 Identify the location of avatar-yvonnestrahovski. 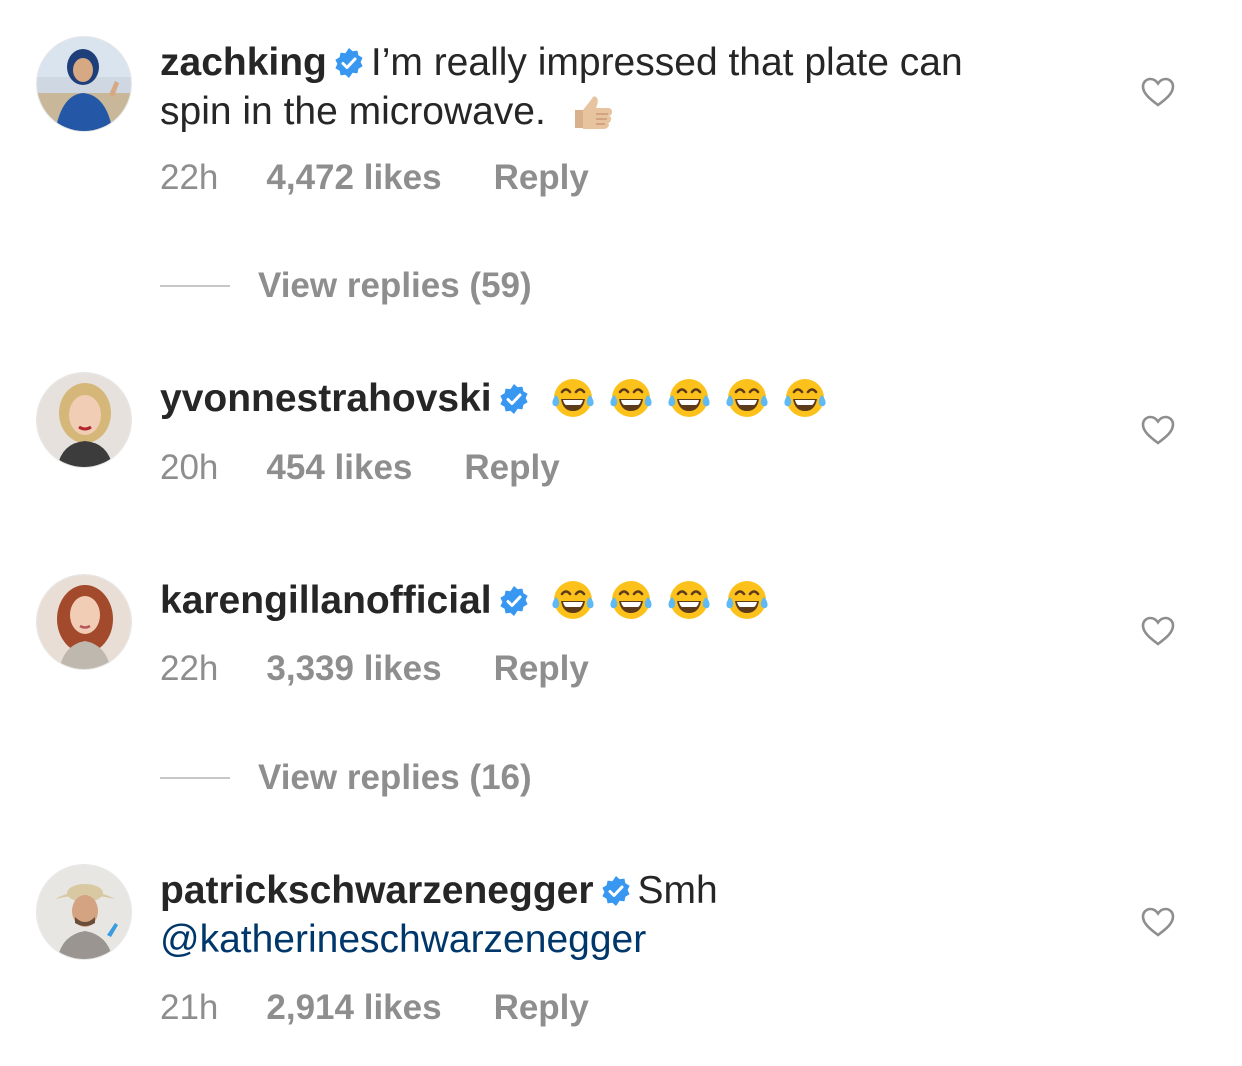
(84, 420).